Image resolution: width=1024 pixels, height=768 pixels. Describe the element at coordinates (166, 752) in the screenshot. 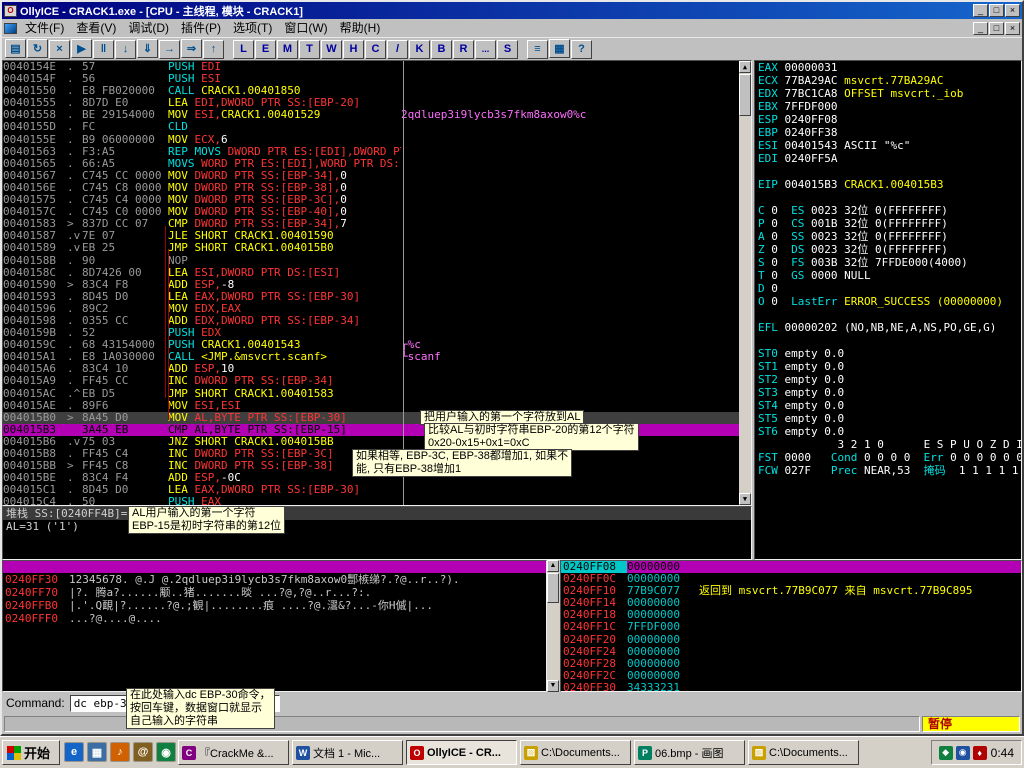

I see `messenger-icon: ◉` at that location.